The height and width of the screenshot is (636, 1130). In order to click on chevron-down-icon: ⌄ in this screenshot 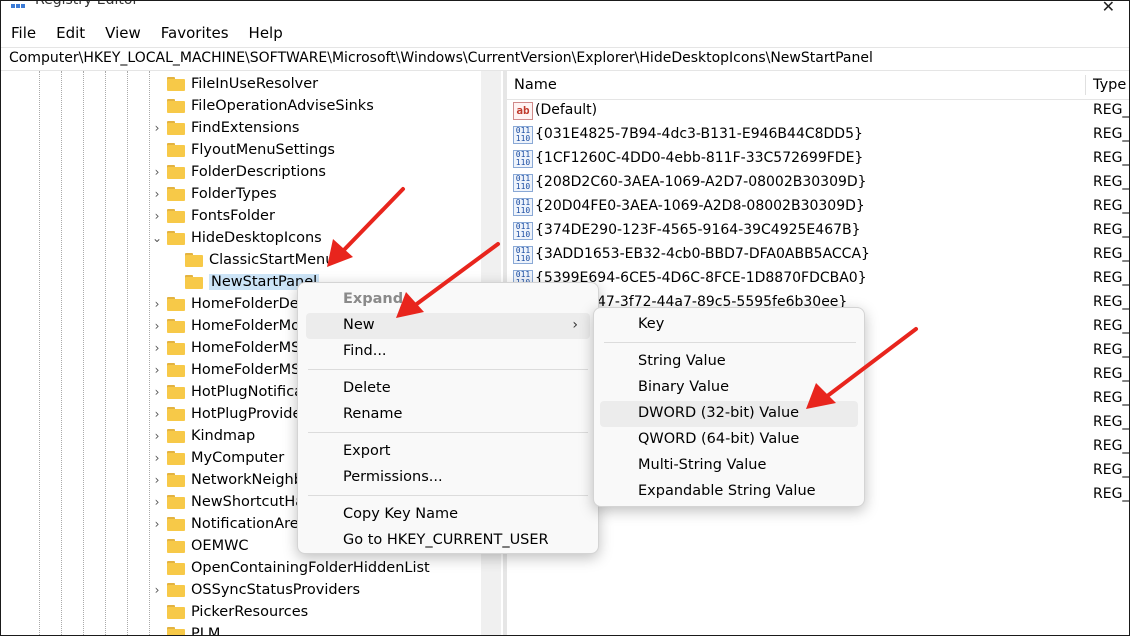, I will do `click(157, 238)`.